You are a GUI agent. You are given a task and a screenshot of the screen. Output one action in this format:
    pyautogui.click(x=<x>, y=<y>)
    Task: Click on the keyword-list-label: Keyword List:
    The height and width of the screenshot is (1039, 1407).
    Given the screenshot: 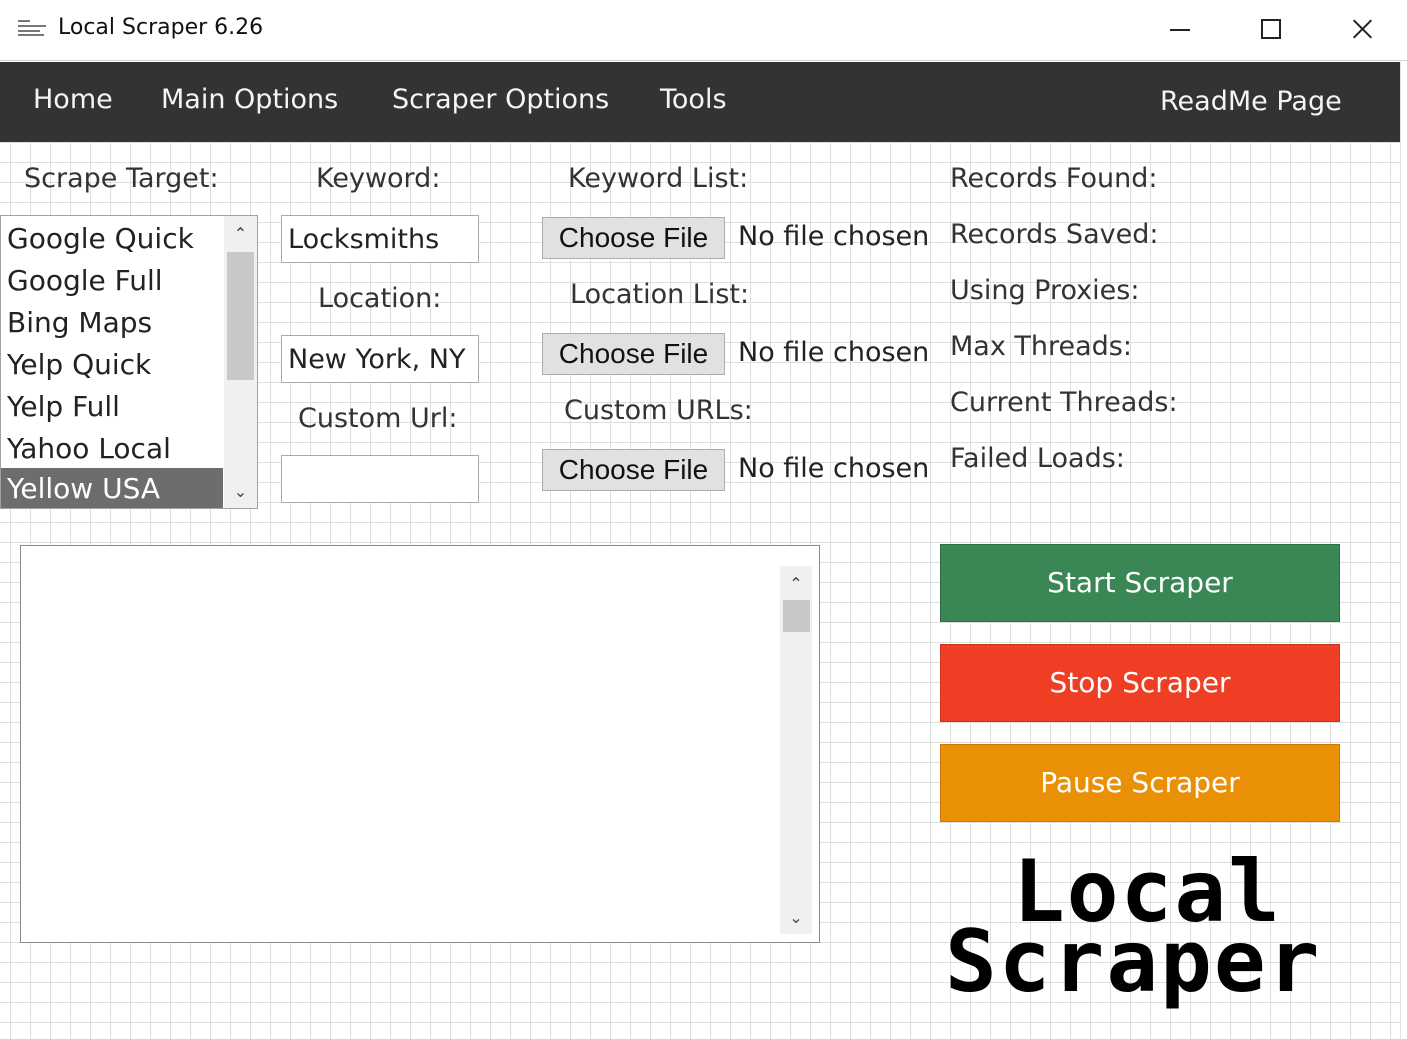 What is the action you would take?
    pyautogui.click(x=658, y=178)
    